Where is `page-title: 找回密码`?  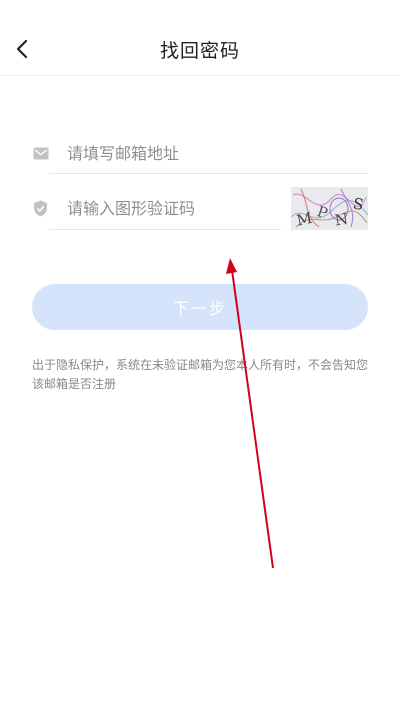
page-title: 找回密码 is located at coordinates (199, 51).